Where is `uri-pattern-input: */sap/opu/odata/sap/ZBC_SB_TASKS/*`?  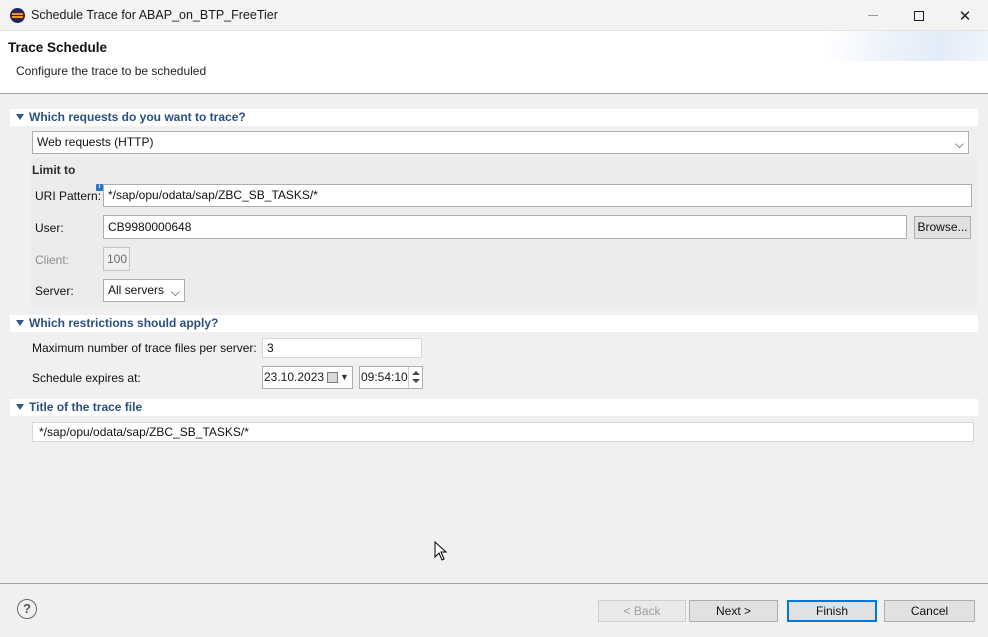 uri-pattern-input: */sap/opu/odata/sap/ZBC_SB_TASKS/* is located at coordinates (537, 195).